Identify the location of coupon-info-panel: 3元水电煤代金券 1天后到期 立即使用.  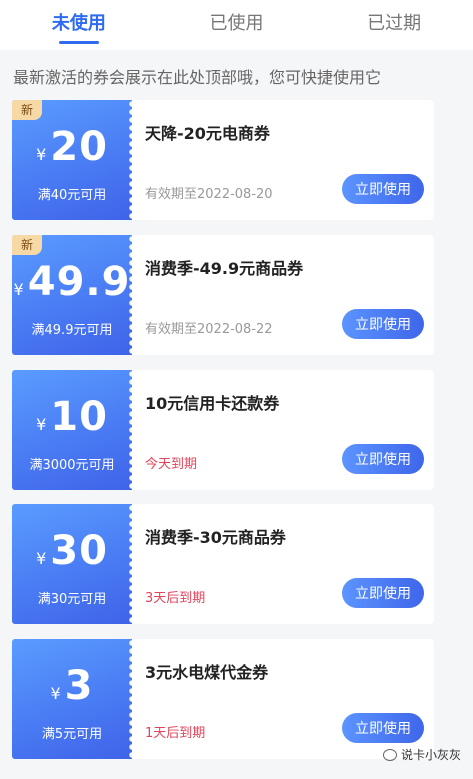
(283, 699).